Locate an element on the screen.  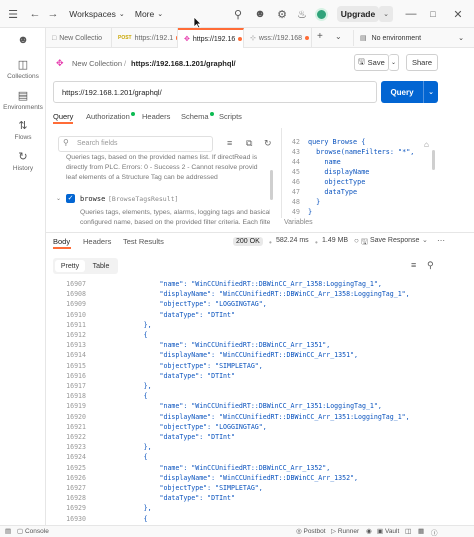
editor-scrollbar is located at coordinates (433, 160).